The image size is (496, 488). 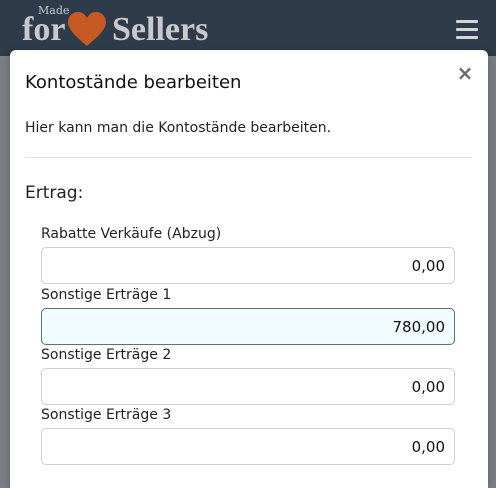 I want to click on heart-icon, so click(x=87, y=29).